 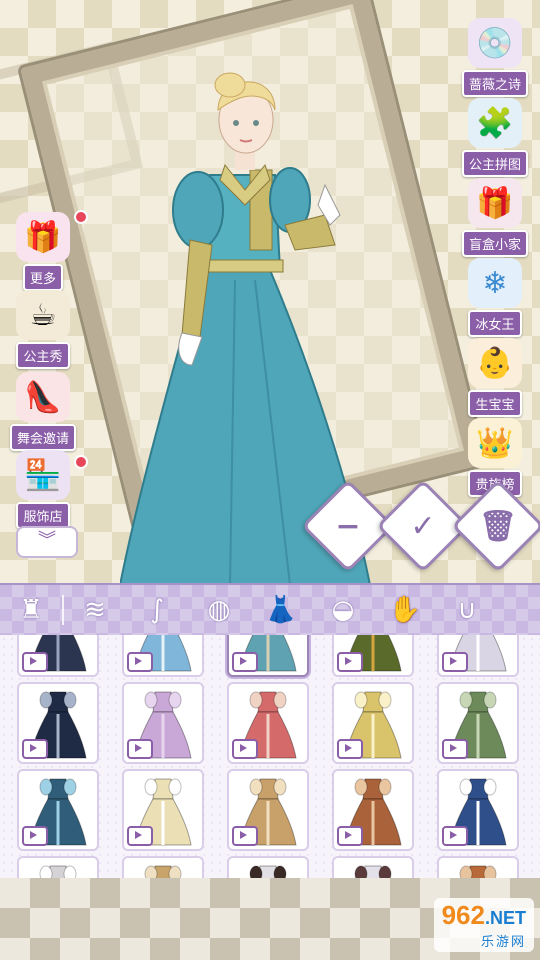 I want to click on ice-queen-button: ❄ 冰女王, so click(x=495, y=297).